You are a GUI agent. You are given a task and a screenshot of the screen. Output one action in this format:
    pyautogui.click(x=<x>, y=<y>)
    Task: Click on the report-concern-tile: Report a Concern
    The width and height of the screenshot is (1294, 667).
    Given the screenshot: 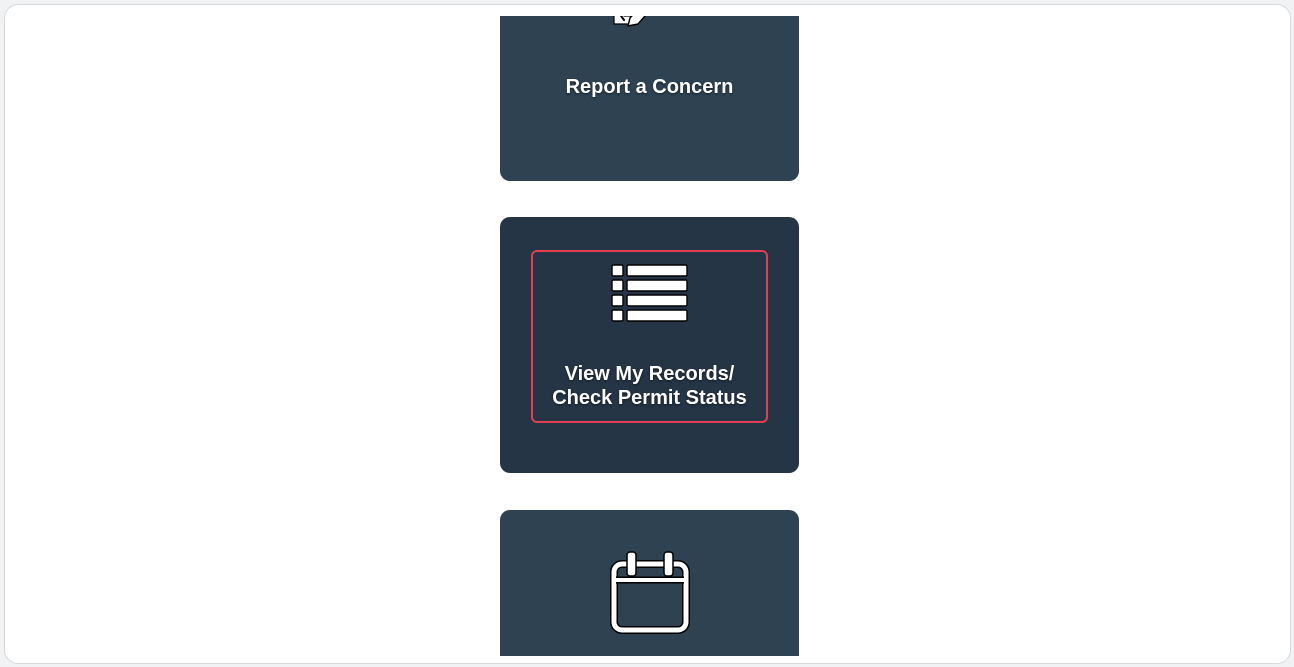 What is the action you would take?
    pyautogui.click(x=649, y=98)
    